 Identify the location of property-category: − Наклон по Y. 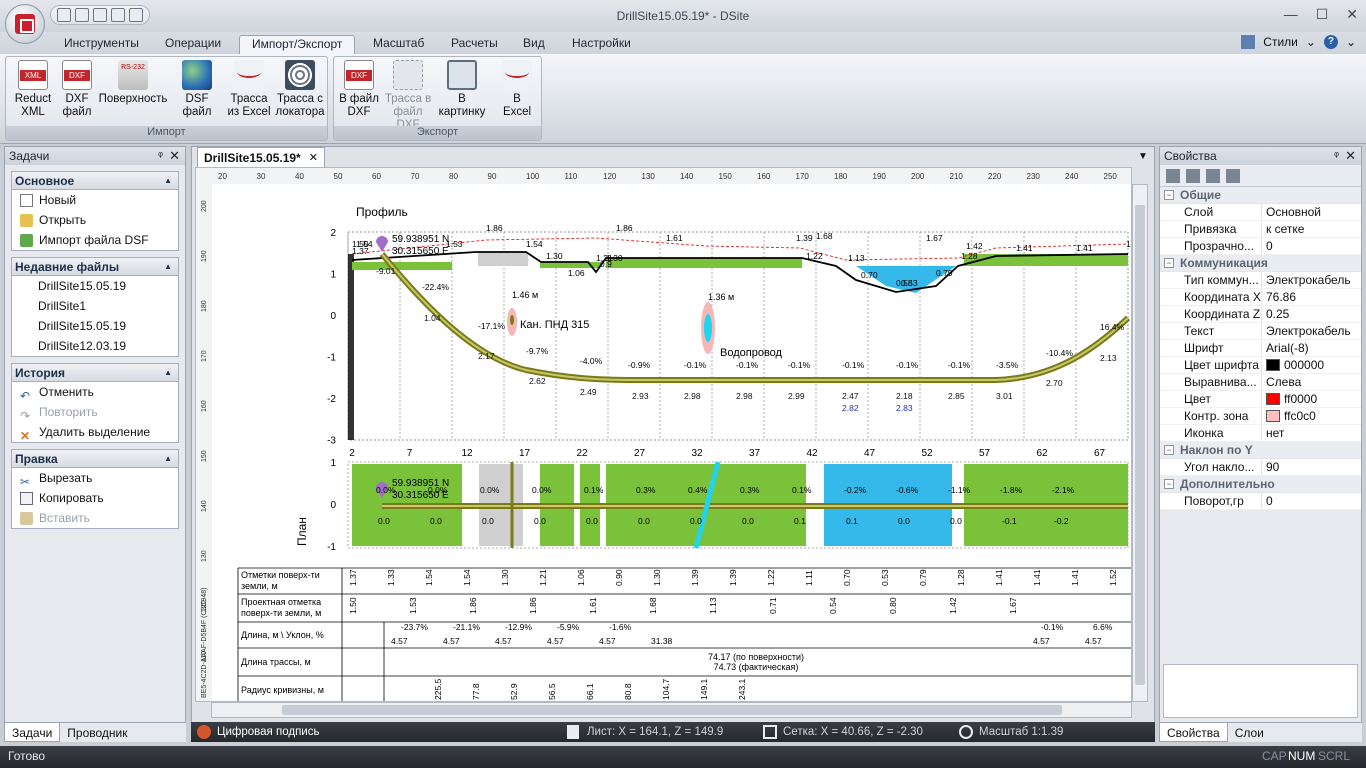
(1260, 450).